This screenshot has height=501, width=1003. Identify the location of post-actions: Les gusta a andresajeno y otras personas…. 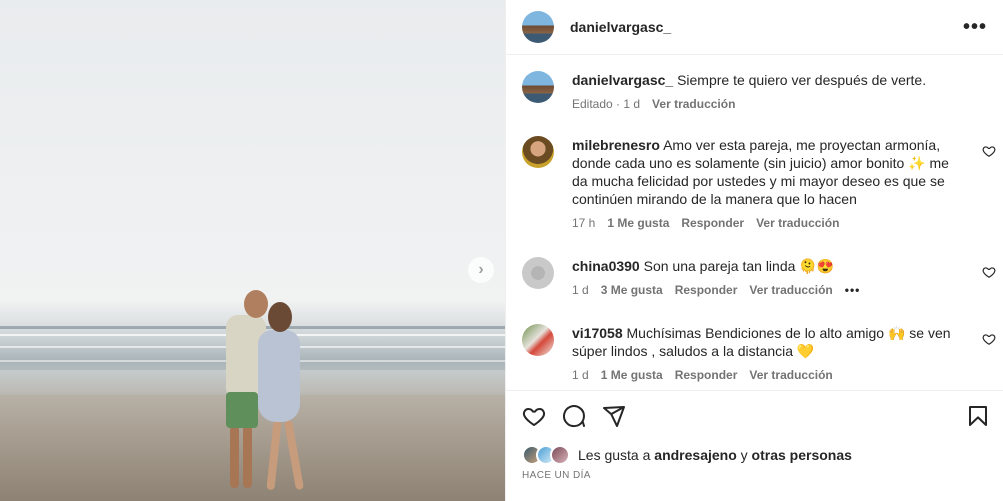
(754, 445).